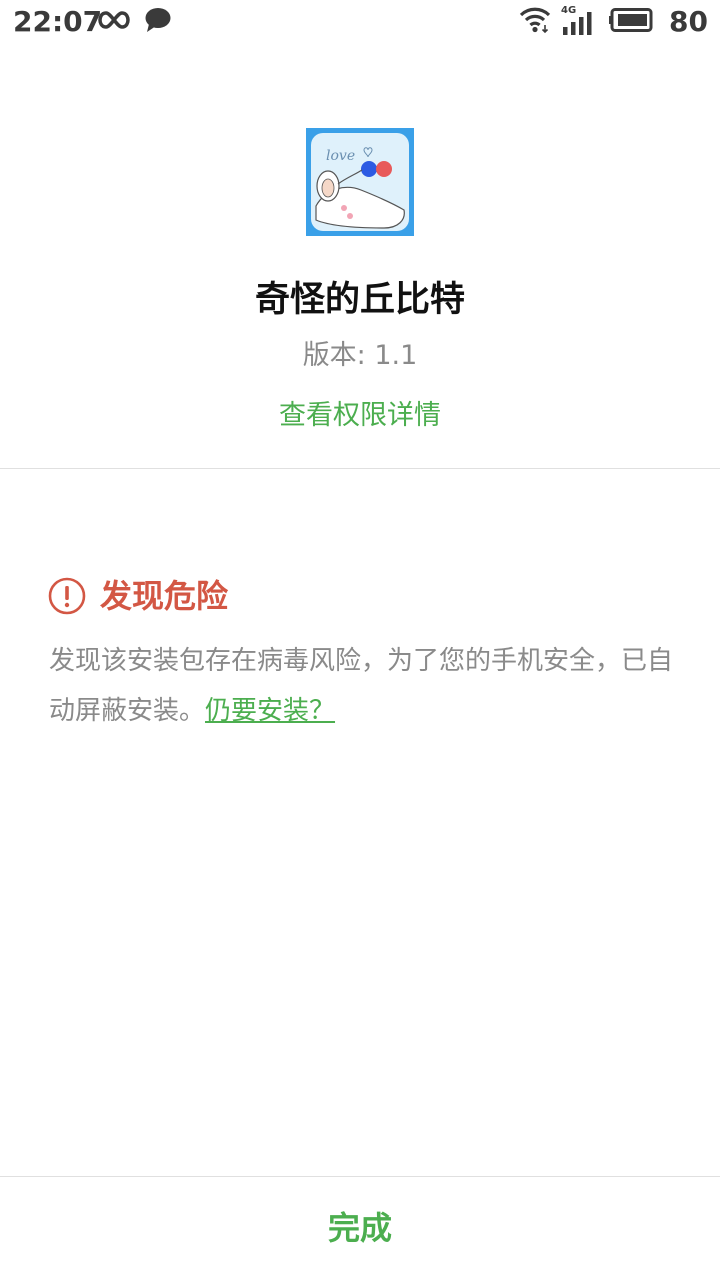 Image resolution: width=720 pixels, height=1280 pixels. Describe the element at coordinates (632, 22) in the screenshot. I see `battery-icon` at that location.